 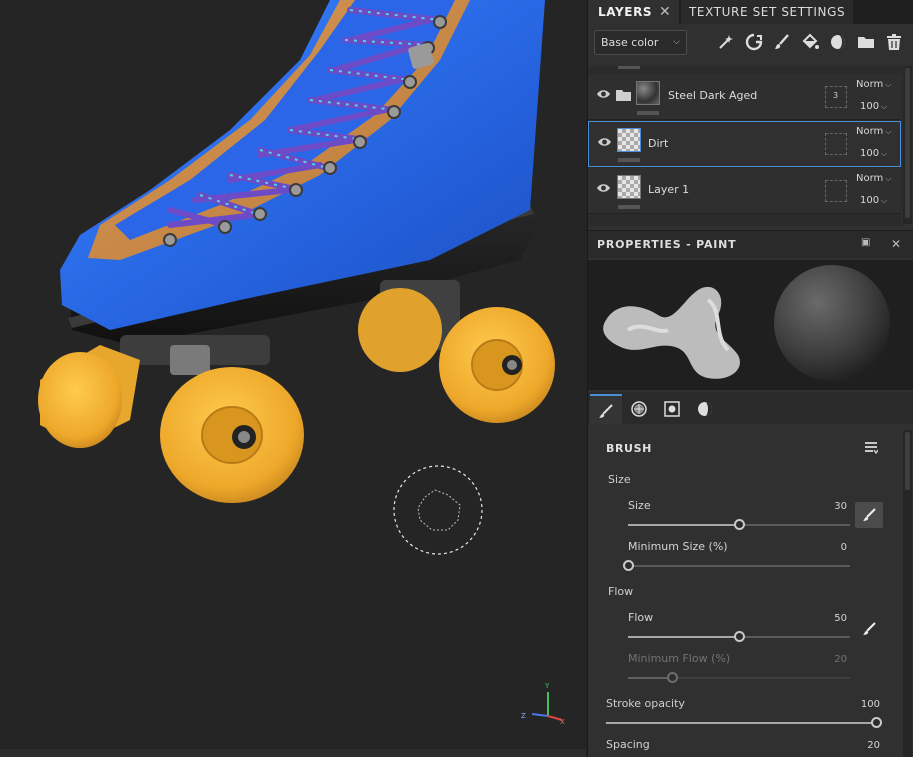 I want to click on stroke-opacity-slider-track, so click(x=741, y=723).